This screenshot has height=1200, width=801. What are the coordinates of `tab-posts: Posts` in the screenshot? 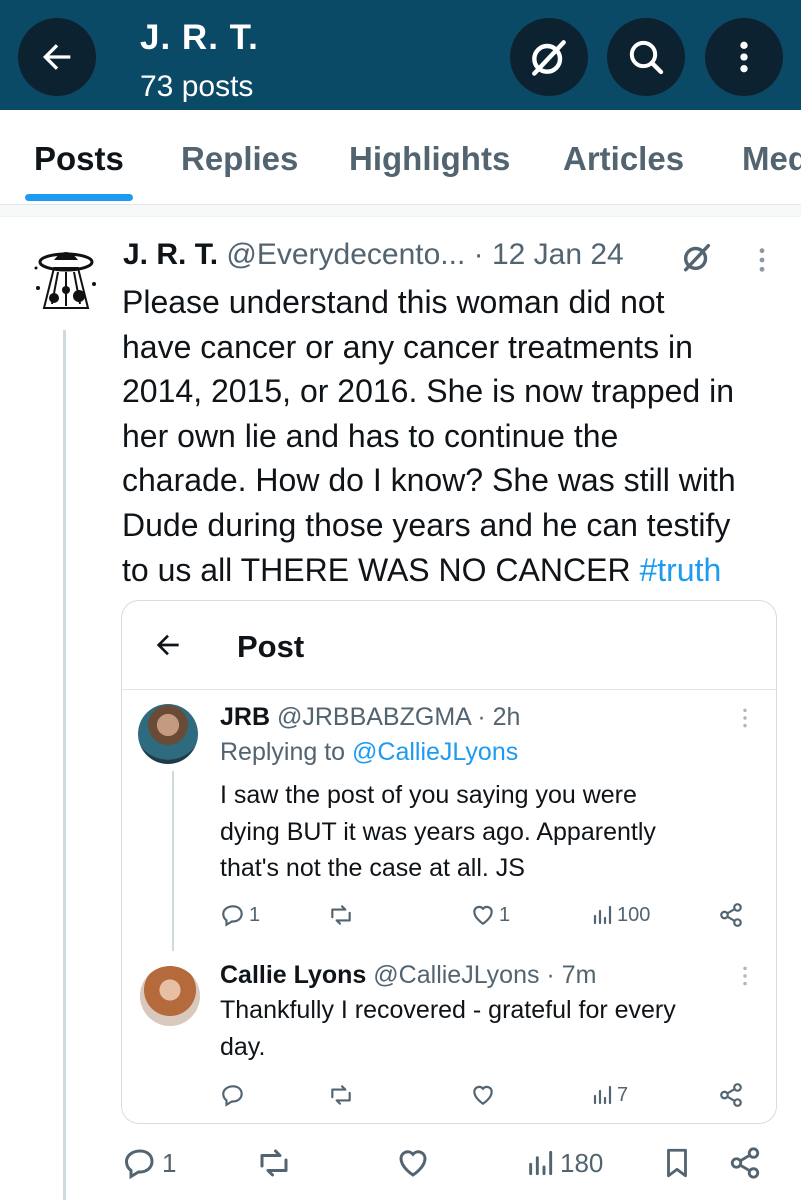 It's located at (79, 159).